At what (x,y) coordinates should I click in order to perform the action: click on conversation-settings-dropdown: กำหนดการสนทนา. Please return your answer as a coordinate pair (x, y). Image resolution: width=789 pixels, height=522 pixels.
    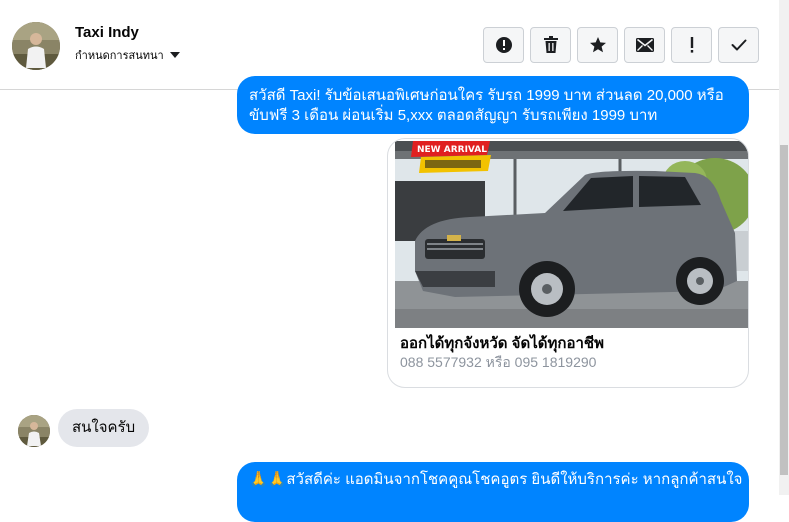
    Looking at the image, I should click on (127, 55).